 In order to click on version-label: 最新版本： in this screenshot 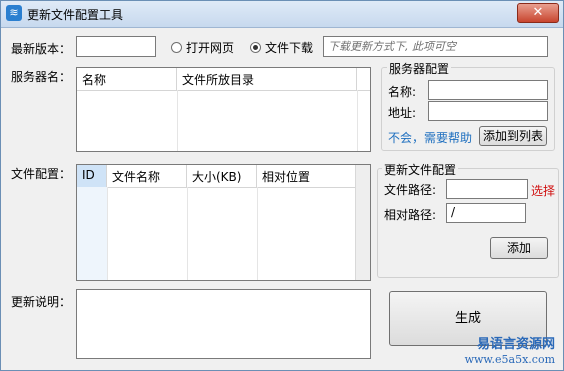, I will do `click(41, 49)`.